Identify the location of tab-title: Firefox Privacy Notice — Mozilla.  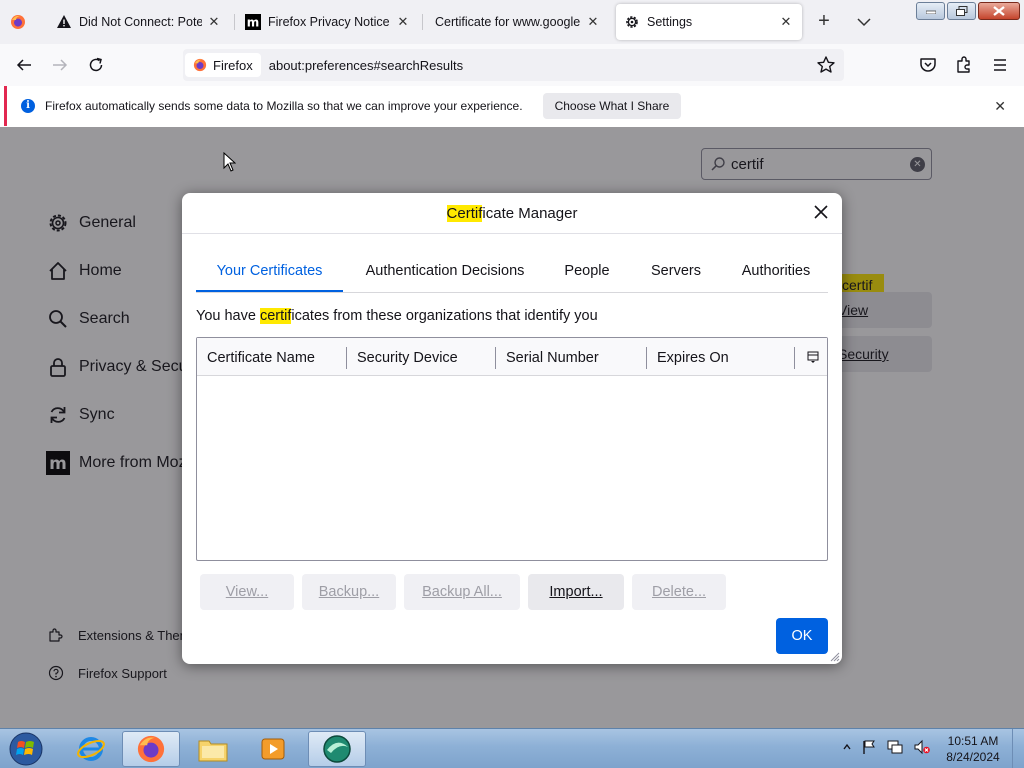
(329, 22).